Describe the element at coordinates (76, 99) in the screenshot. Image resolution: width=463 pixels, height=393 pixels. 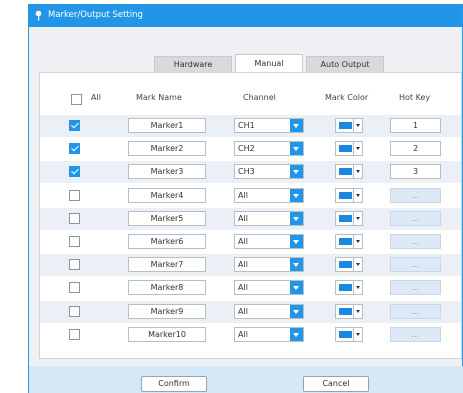
I see `select-all-checkbox` at that location.